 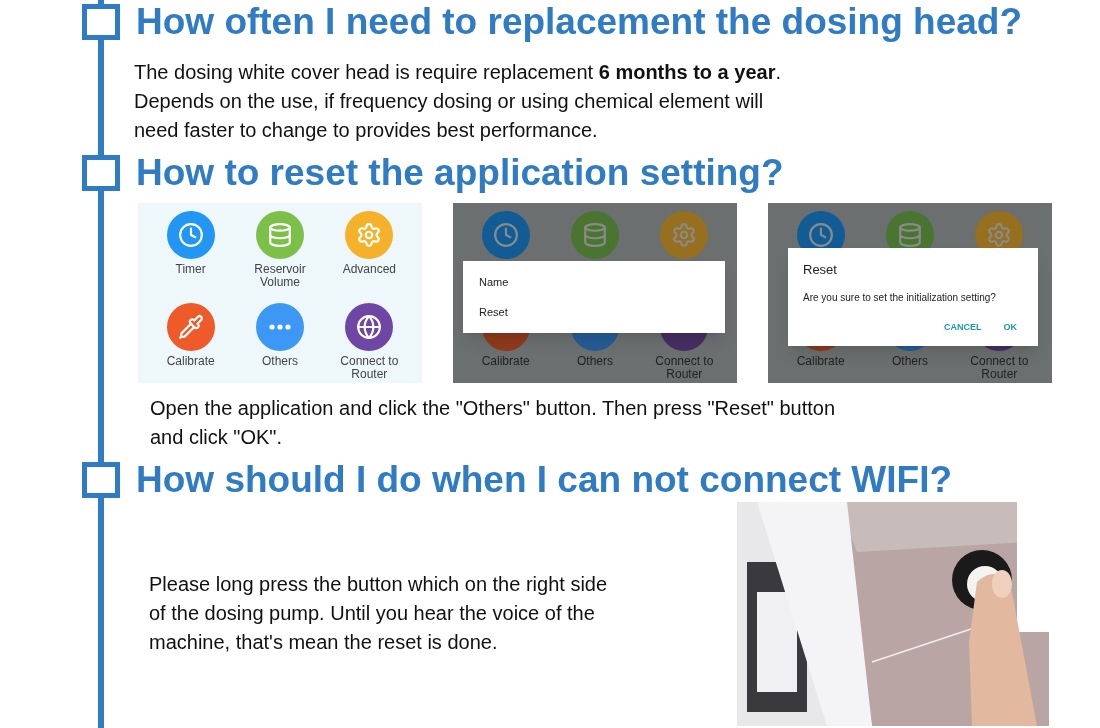 What do you see at coordinates (579, 22) in the screenshot?
I see `section-heading: How often I need to replacement the dosing head?` at bounding box center [579, 22].